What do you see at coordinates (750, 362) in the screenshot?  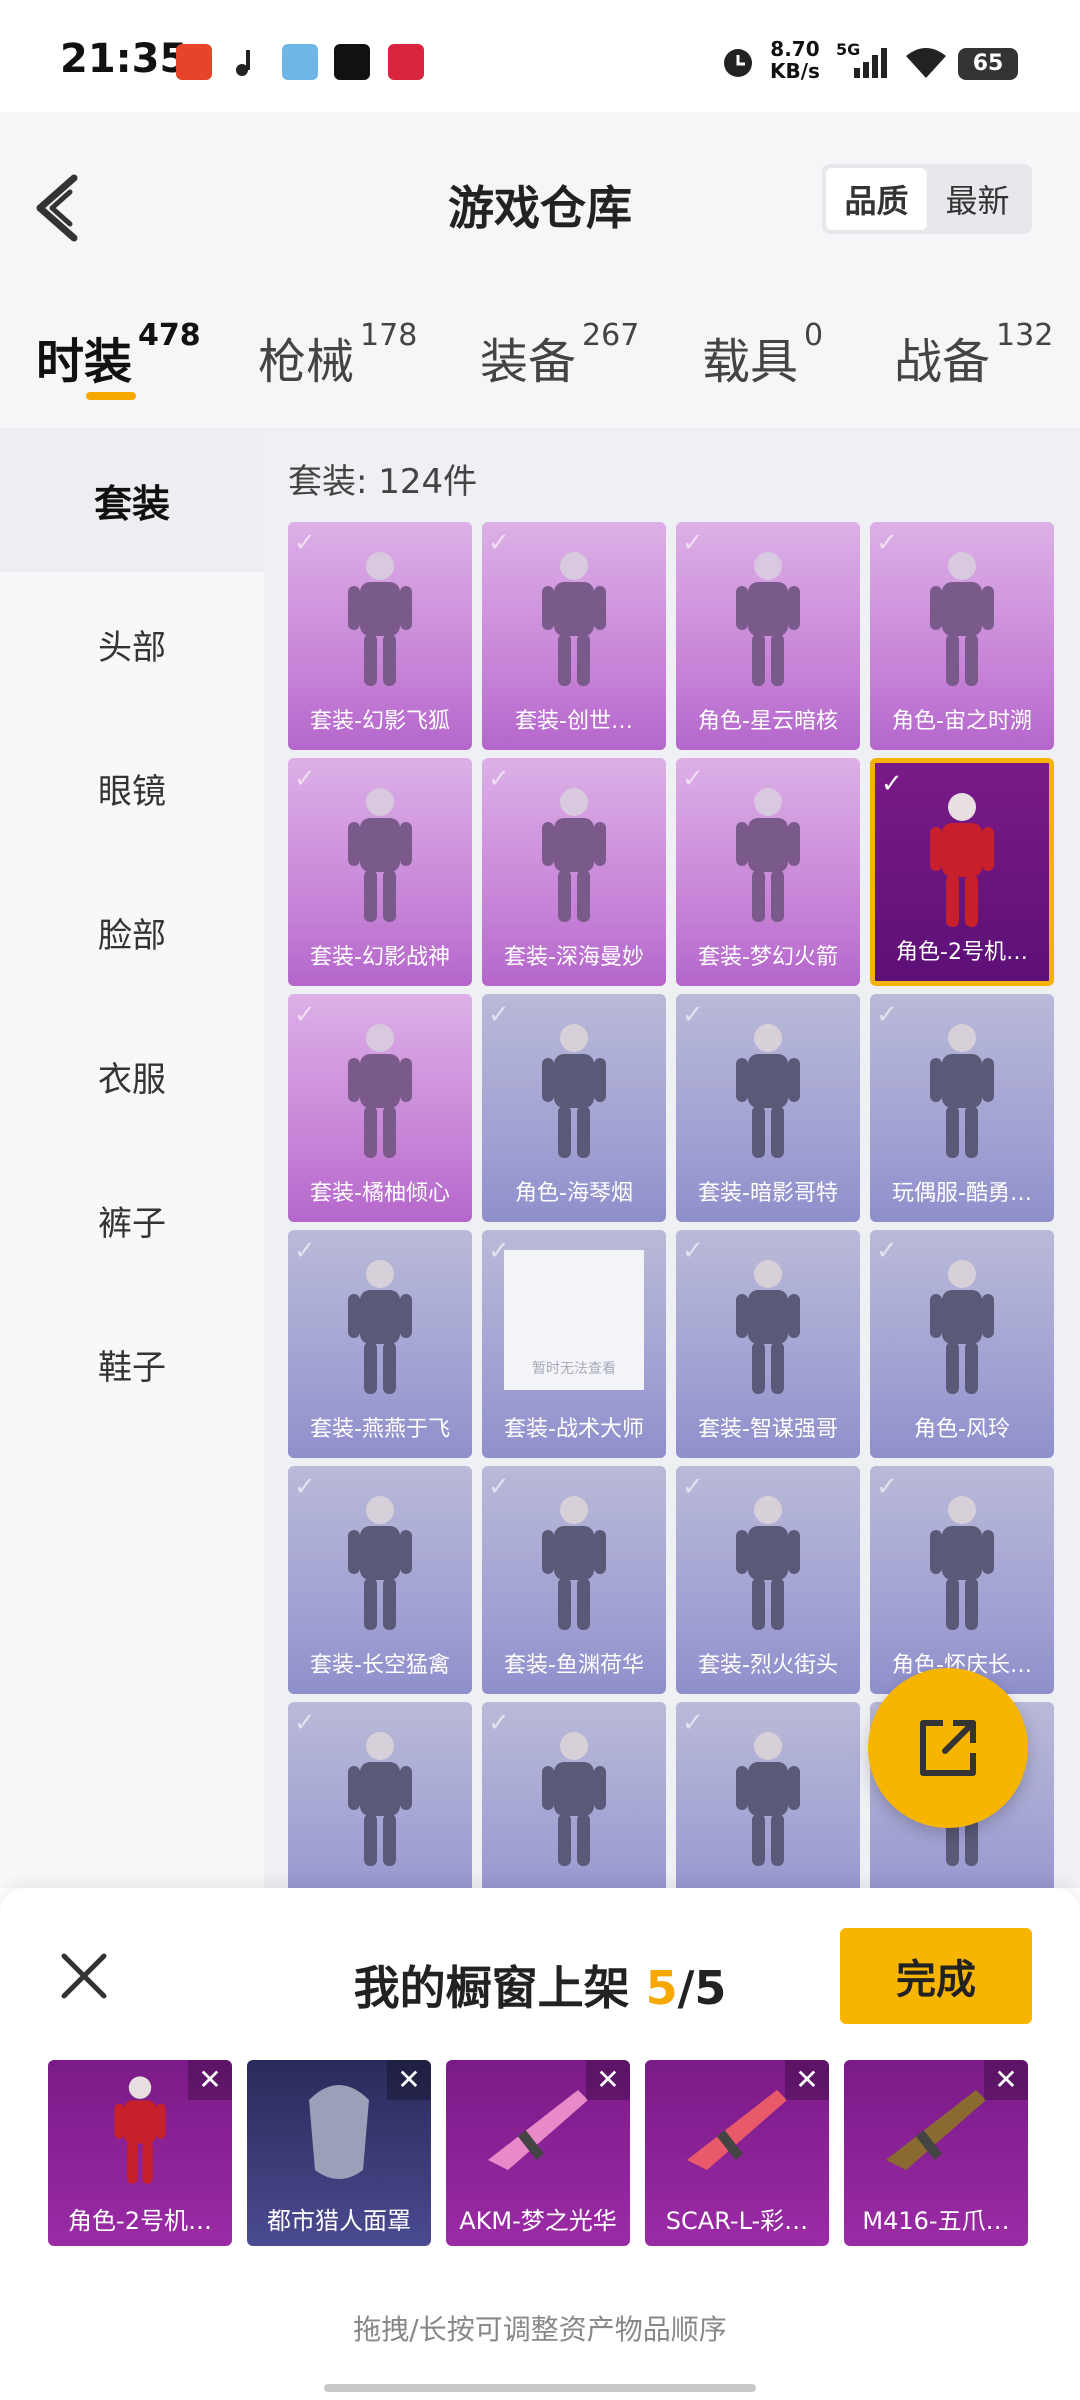 I see `tab-label: 载具` at bounding box center [750, 362].